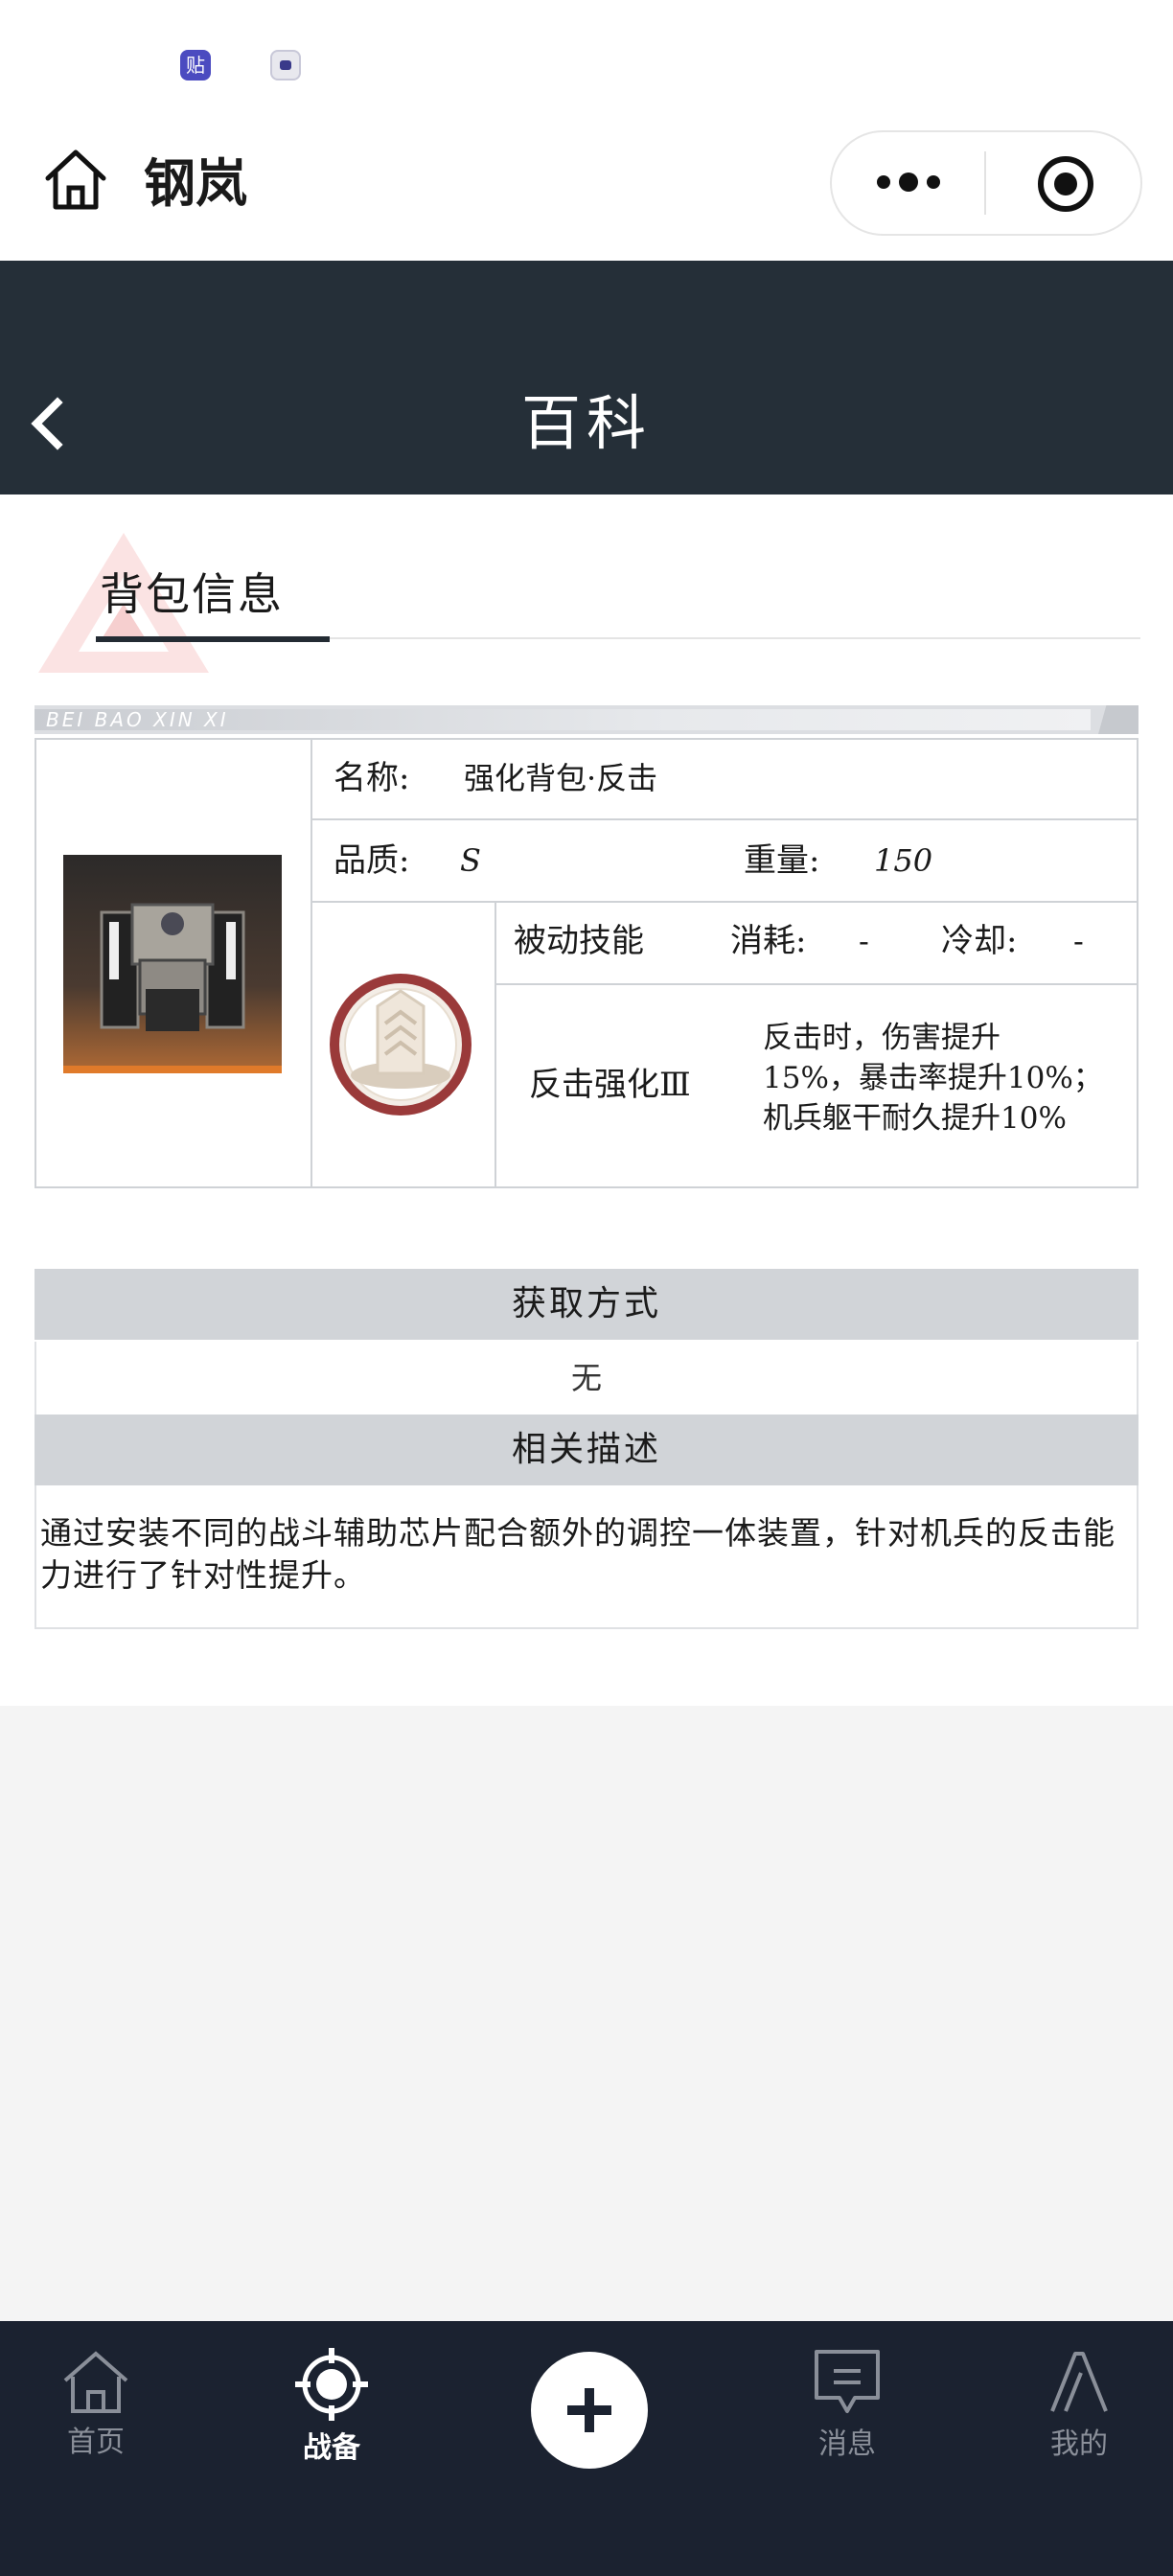  Describe the element at coordinates (586, 1449) in the screenshot. I see `description-header: 相关描述` at that location.